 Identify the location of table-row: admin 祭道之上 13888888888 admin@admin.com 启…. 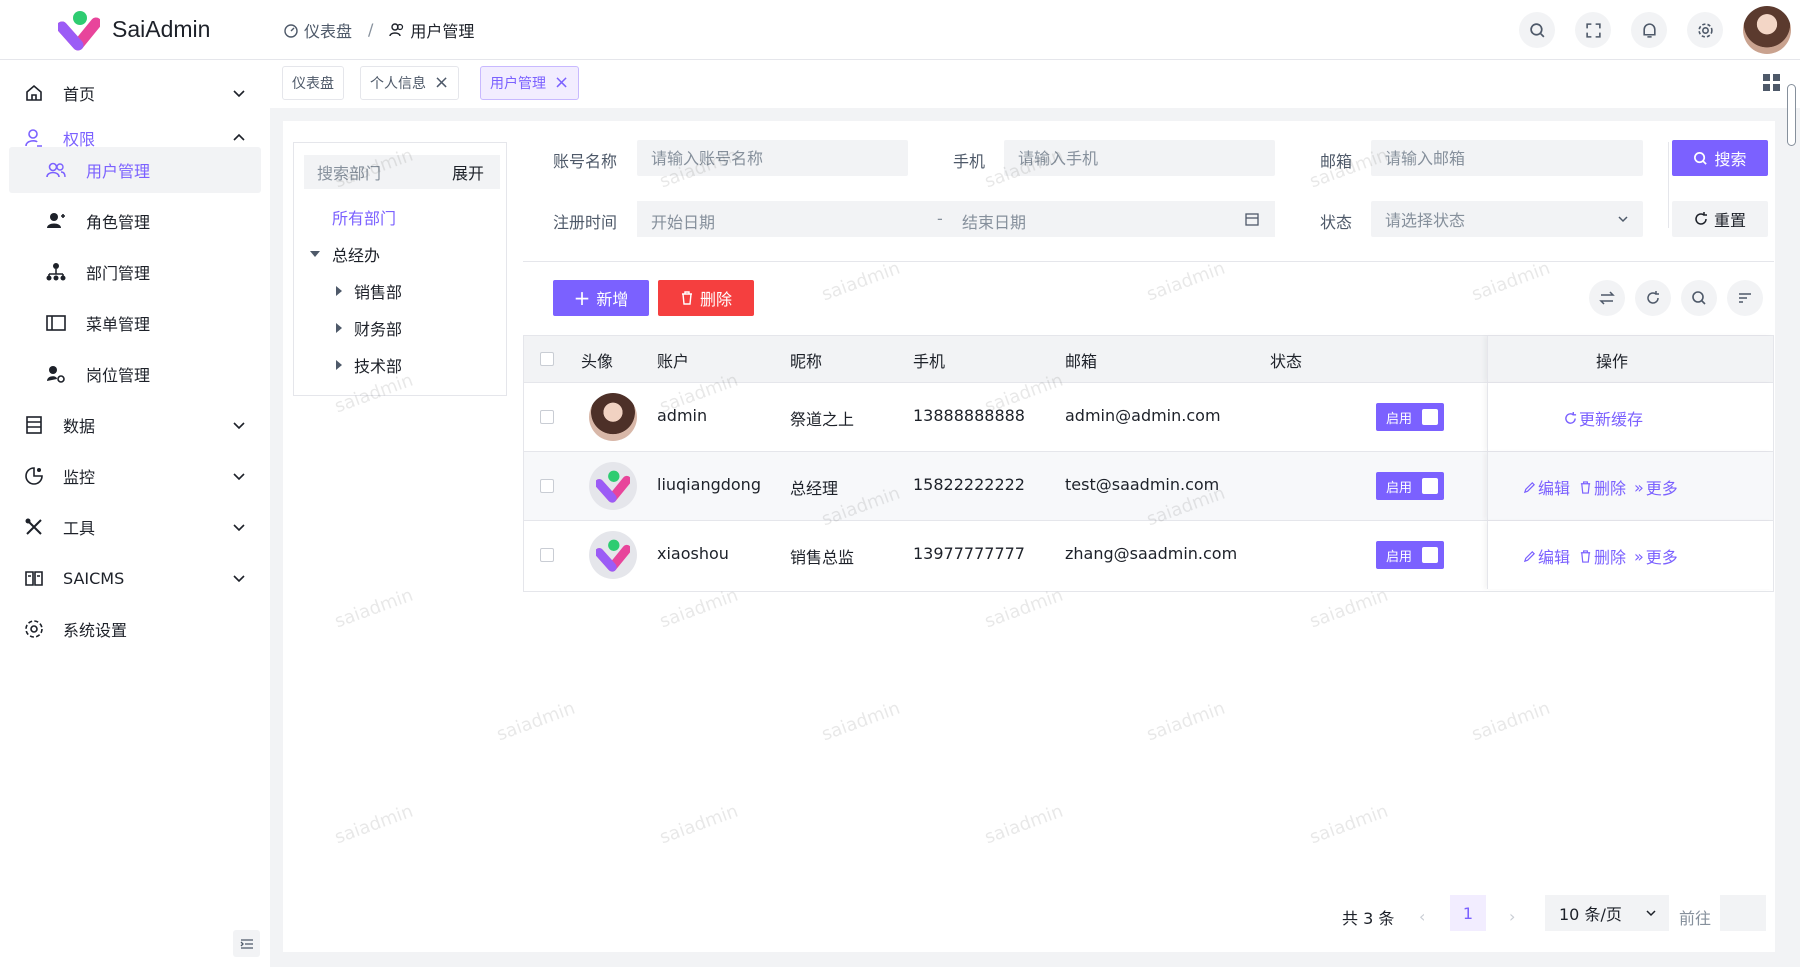
(1148, 416).